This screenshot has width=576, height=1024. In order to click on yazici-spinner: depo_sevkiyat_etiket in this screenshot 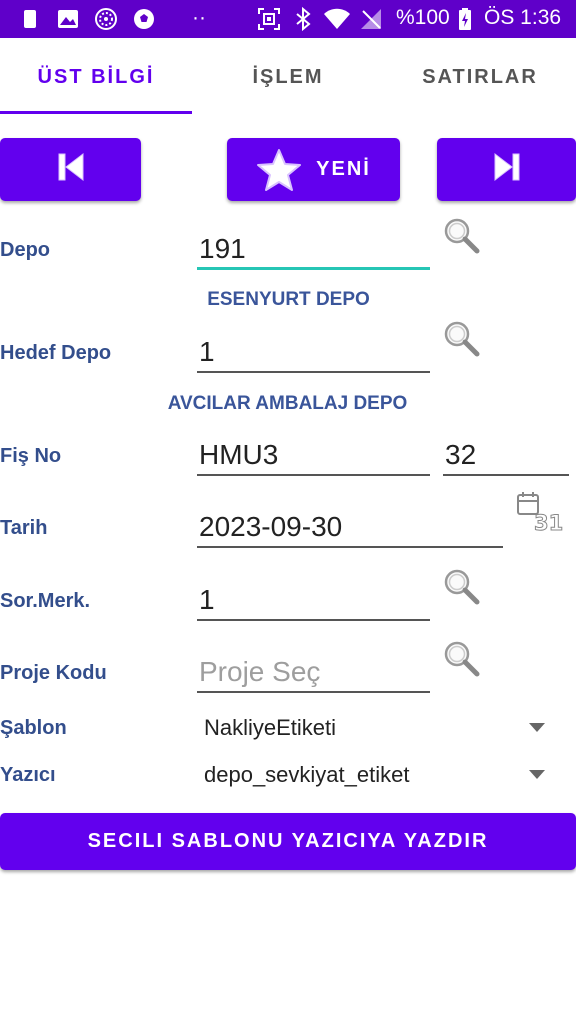, I will do `click(377, 775)`.